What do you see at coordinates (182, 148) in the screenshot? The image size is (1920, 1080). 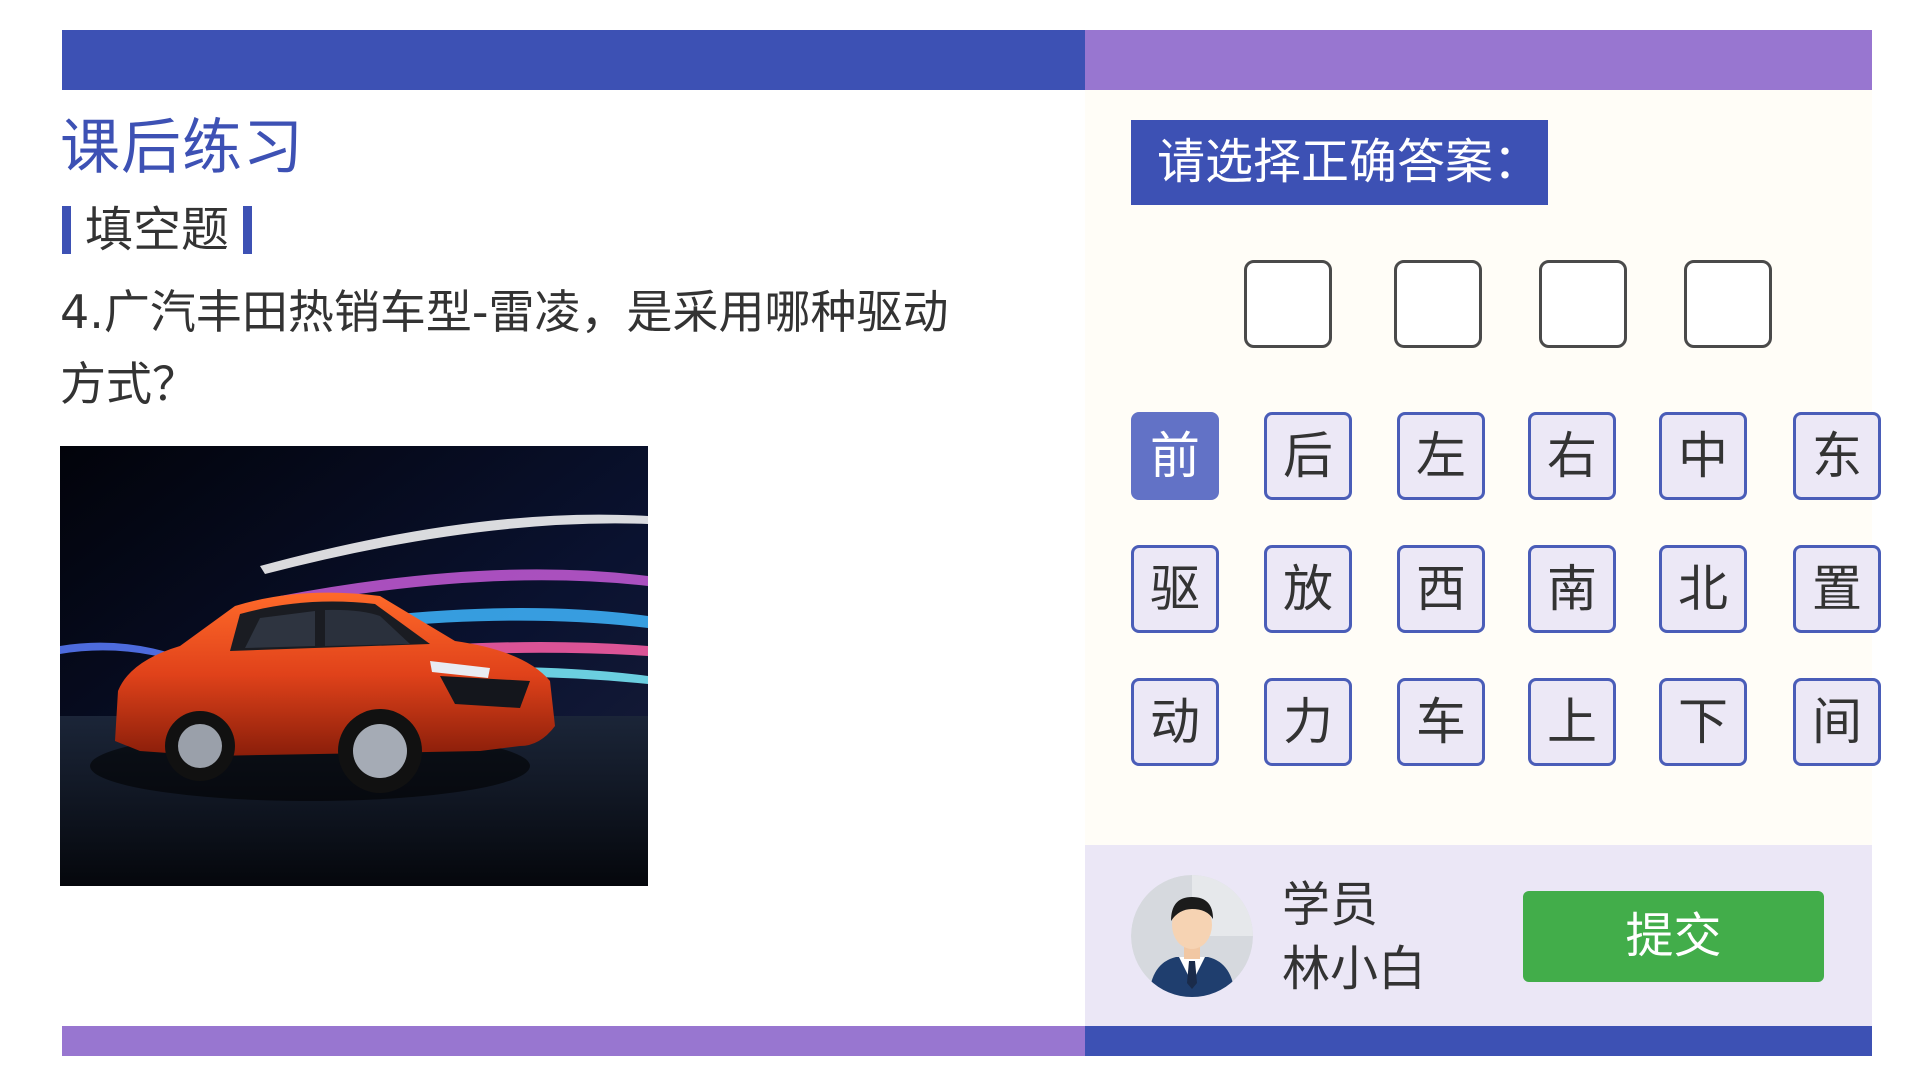 I see `lesson-title: 课后练习` at bounding box center [182, 148].